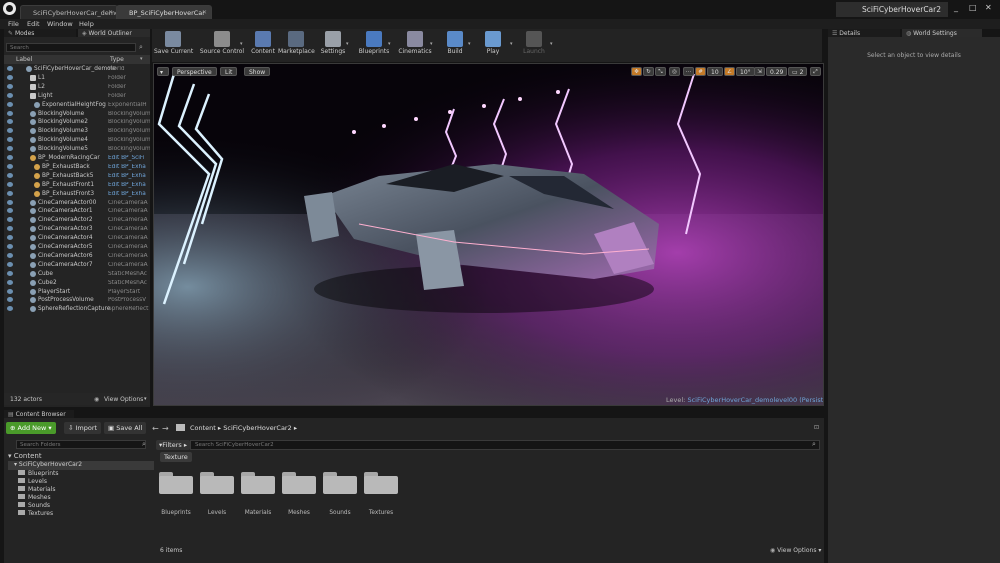  What do you see at coordinates (194, 71) in the screenshot?
I see `perspective-button: Perspective` at bounding box center [194, 71].